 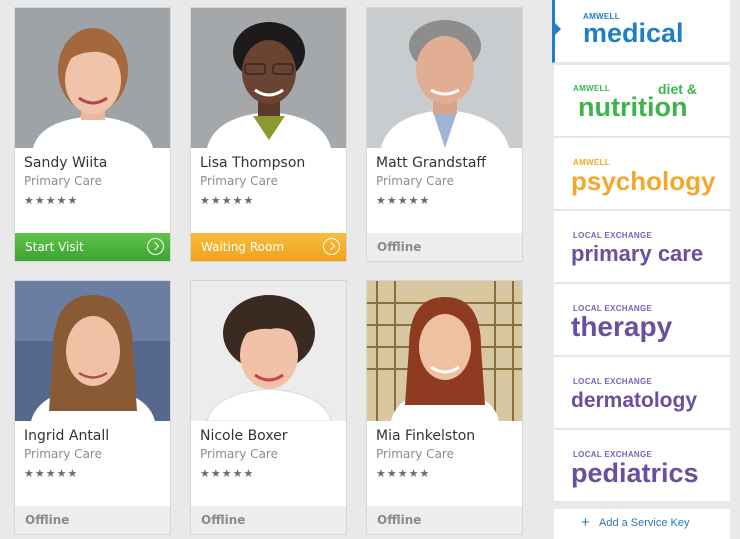 I want to click on service-pediatrics: LOCAL EXCHANGE pediatrics, so click(x=642, y=466).